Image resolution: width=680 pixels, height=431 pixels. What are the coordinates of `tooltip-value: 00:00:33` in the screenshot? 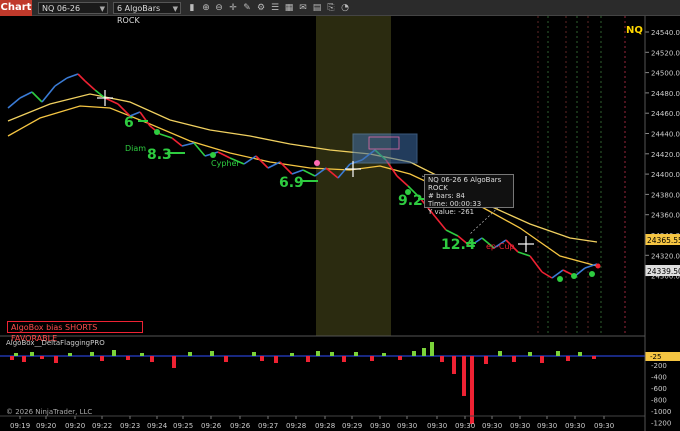 It's located at (465, 204).